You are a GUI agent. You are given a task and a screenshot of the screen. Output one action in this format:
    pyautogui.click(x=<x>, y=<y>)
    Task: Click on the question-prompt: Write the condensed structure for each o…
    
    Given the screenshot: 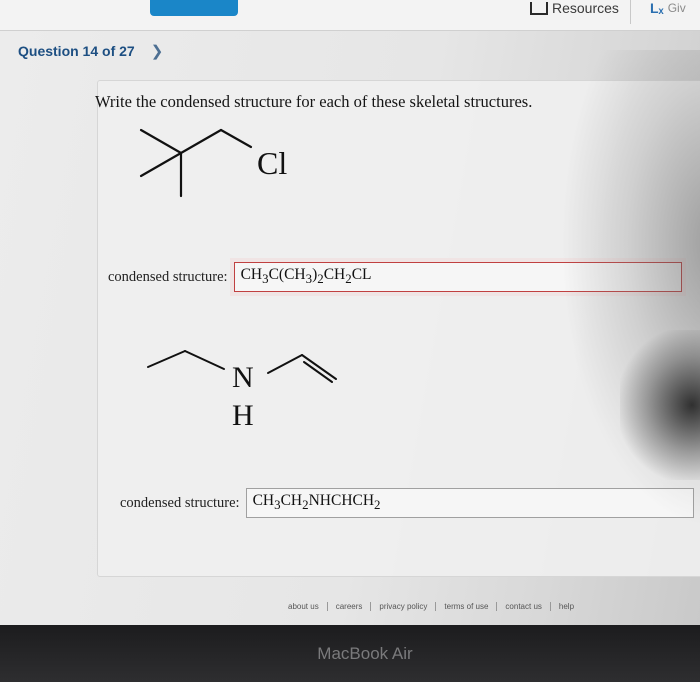 What is the action you would take?
    pyautogui.click(x=314, y=101)
    